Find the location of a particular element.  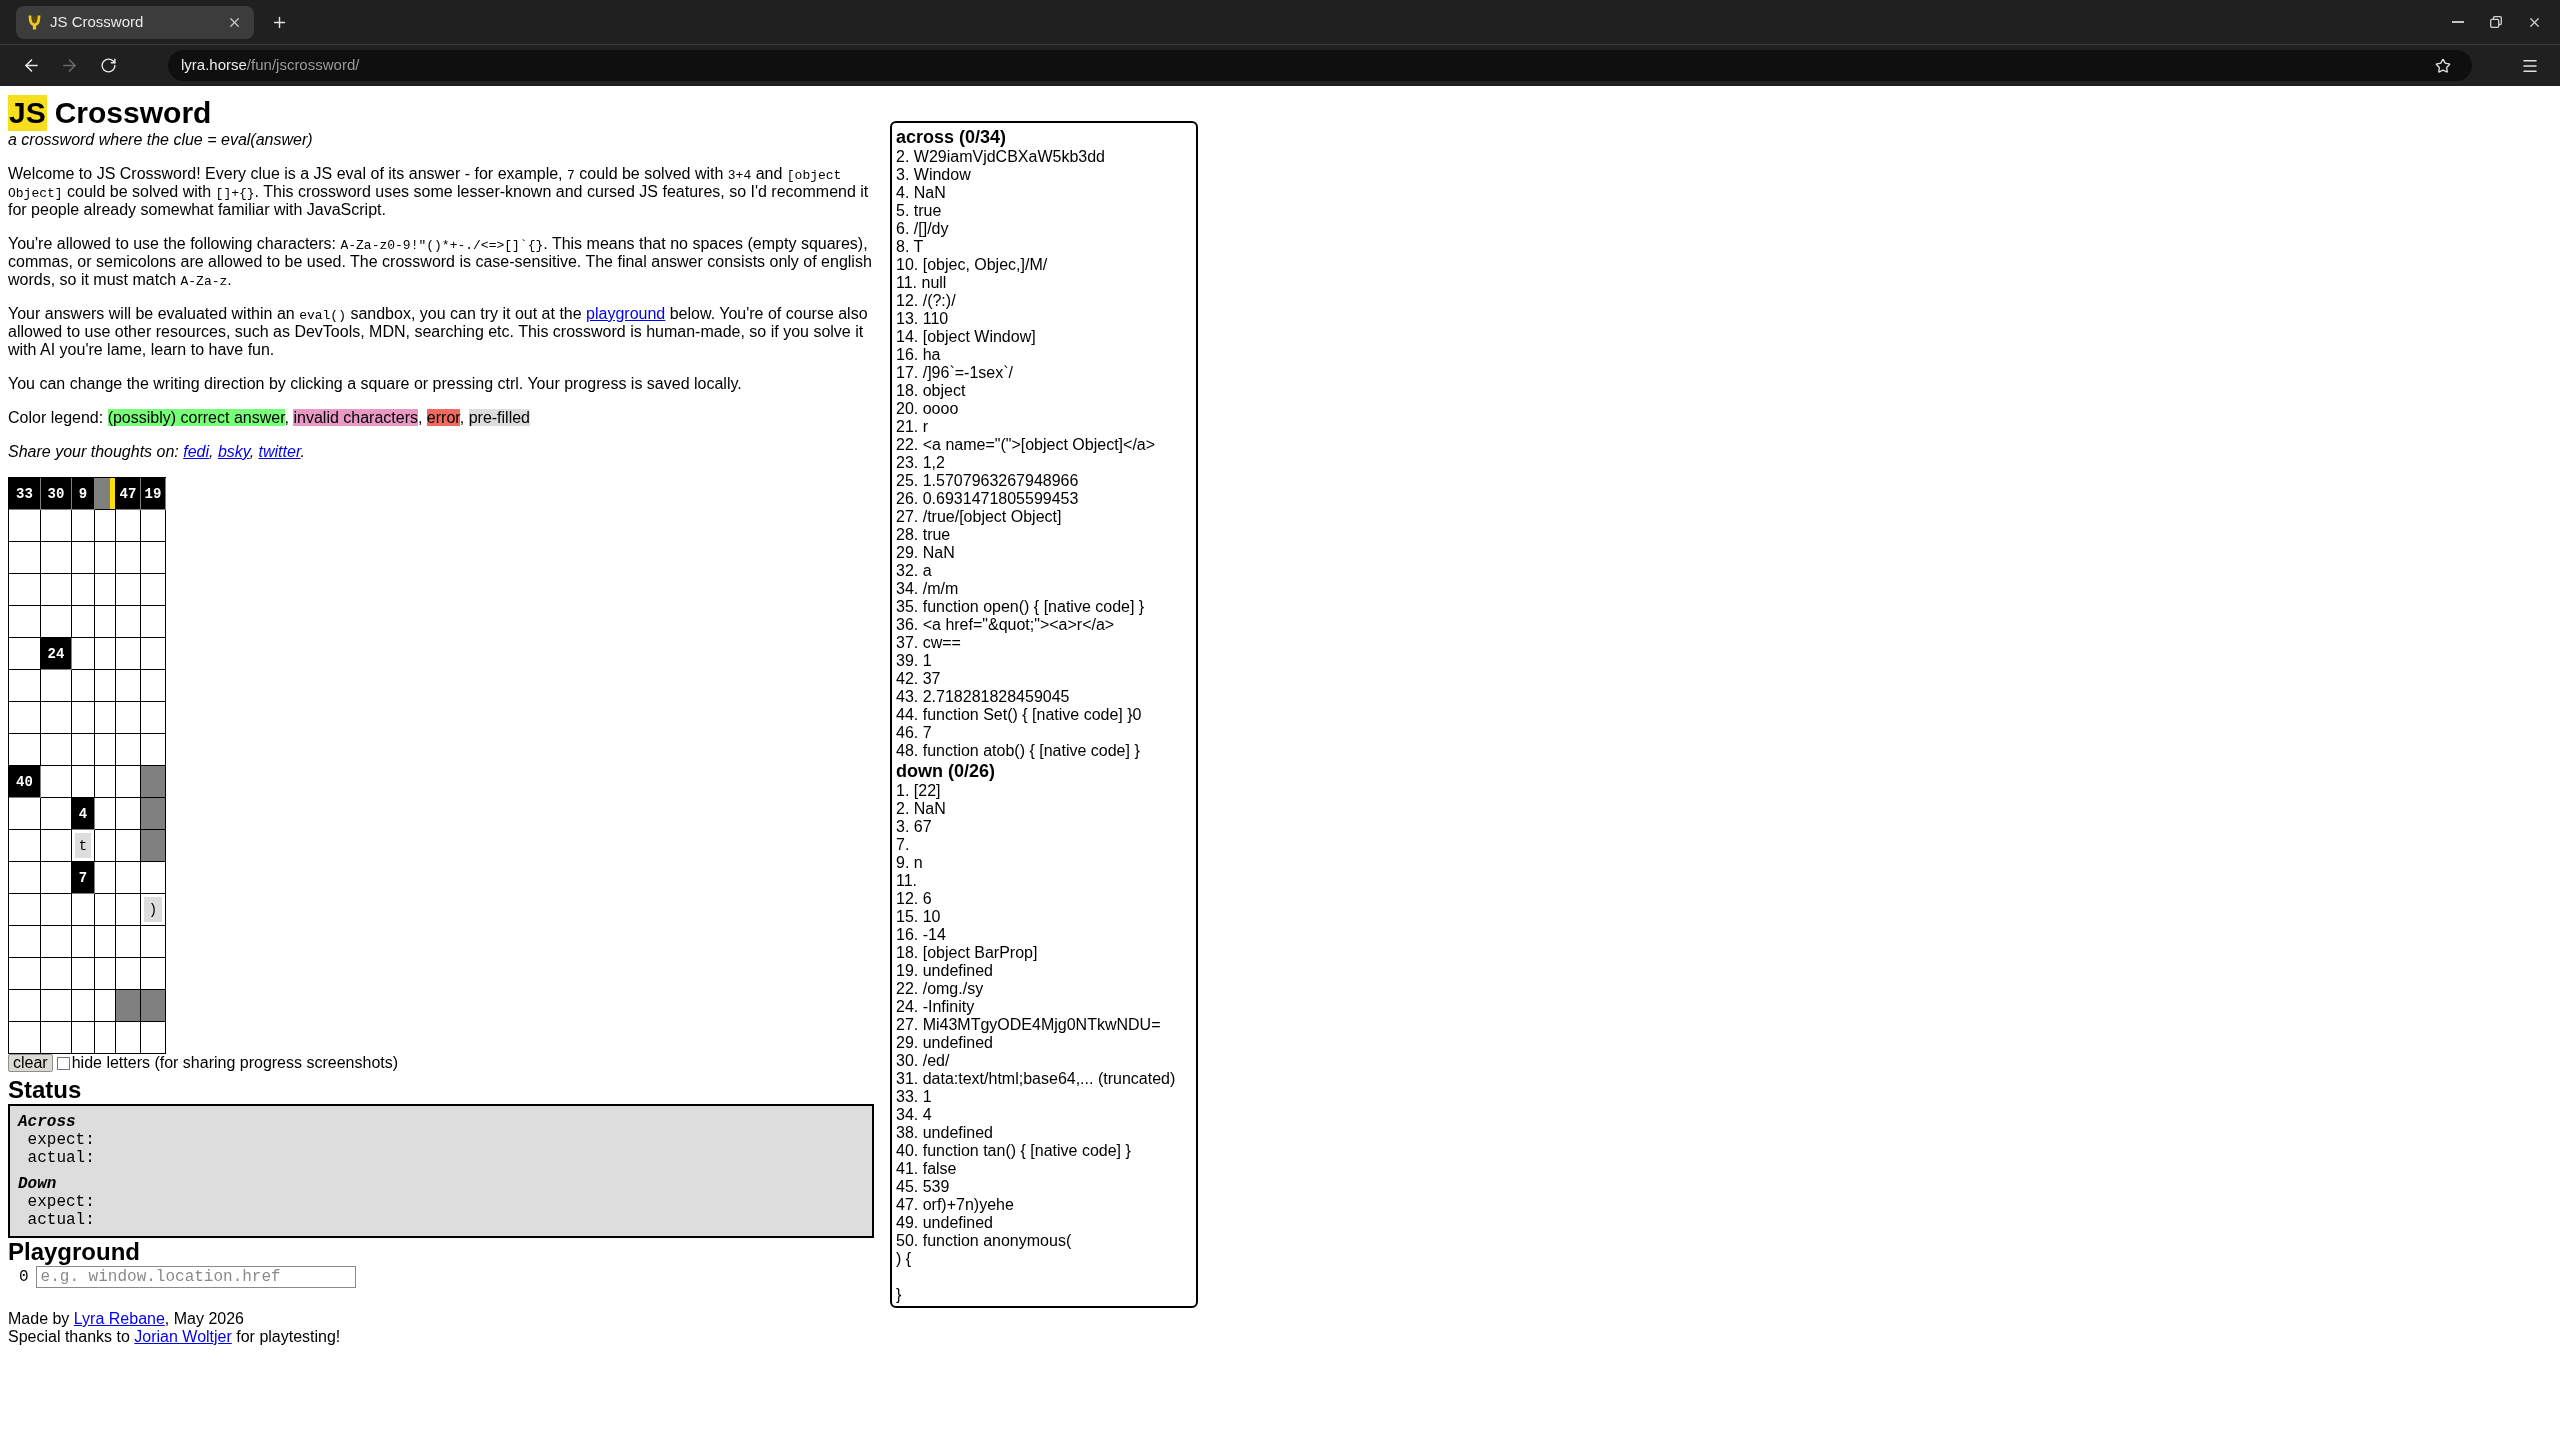

playground-input: e.g. window.location.href is located at coordinates (195, 1277).